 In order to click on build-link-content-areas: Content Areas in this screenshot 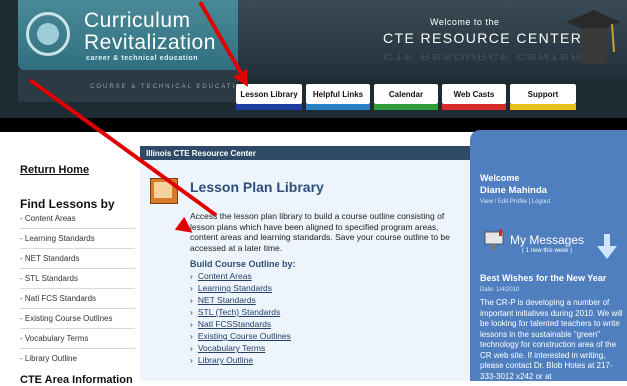, I will do `click(225, 276)`.